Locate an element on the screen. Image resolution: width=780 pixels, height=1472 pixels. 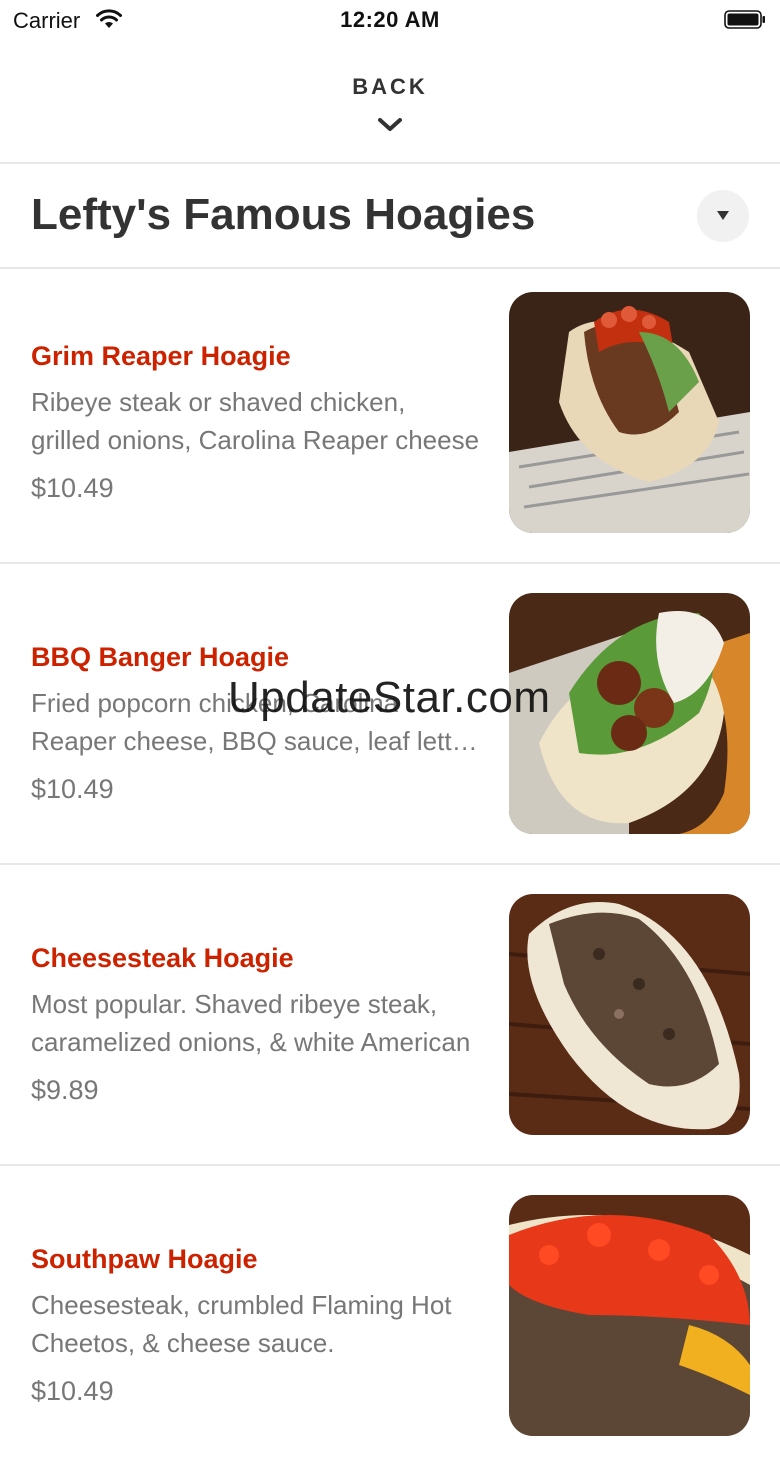
item-name: Grim Reaper Hoagie is located at coordinates (161, 356).